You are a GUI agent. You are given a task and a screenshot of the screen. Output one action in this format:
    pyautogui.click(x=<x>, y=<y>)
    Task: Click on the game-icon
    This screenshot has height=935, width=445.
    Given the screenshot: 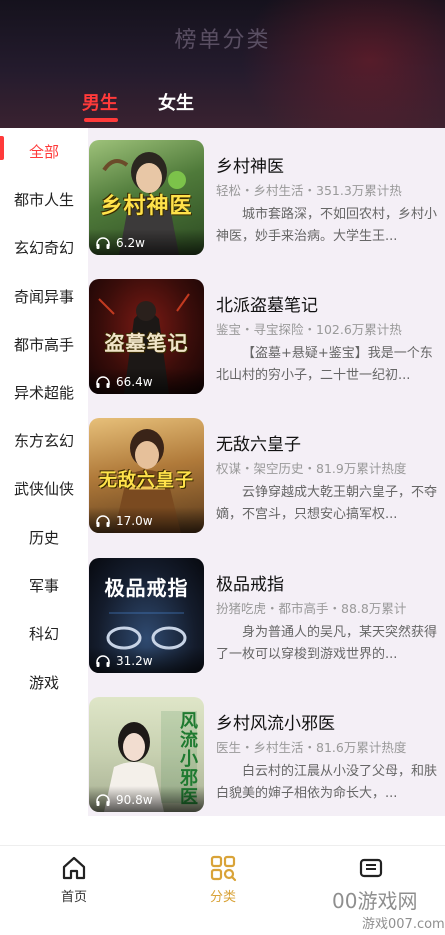 What is the action you would take?
    pyautogui.click(x=371, y=868)
    